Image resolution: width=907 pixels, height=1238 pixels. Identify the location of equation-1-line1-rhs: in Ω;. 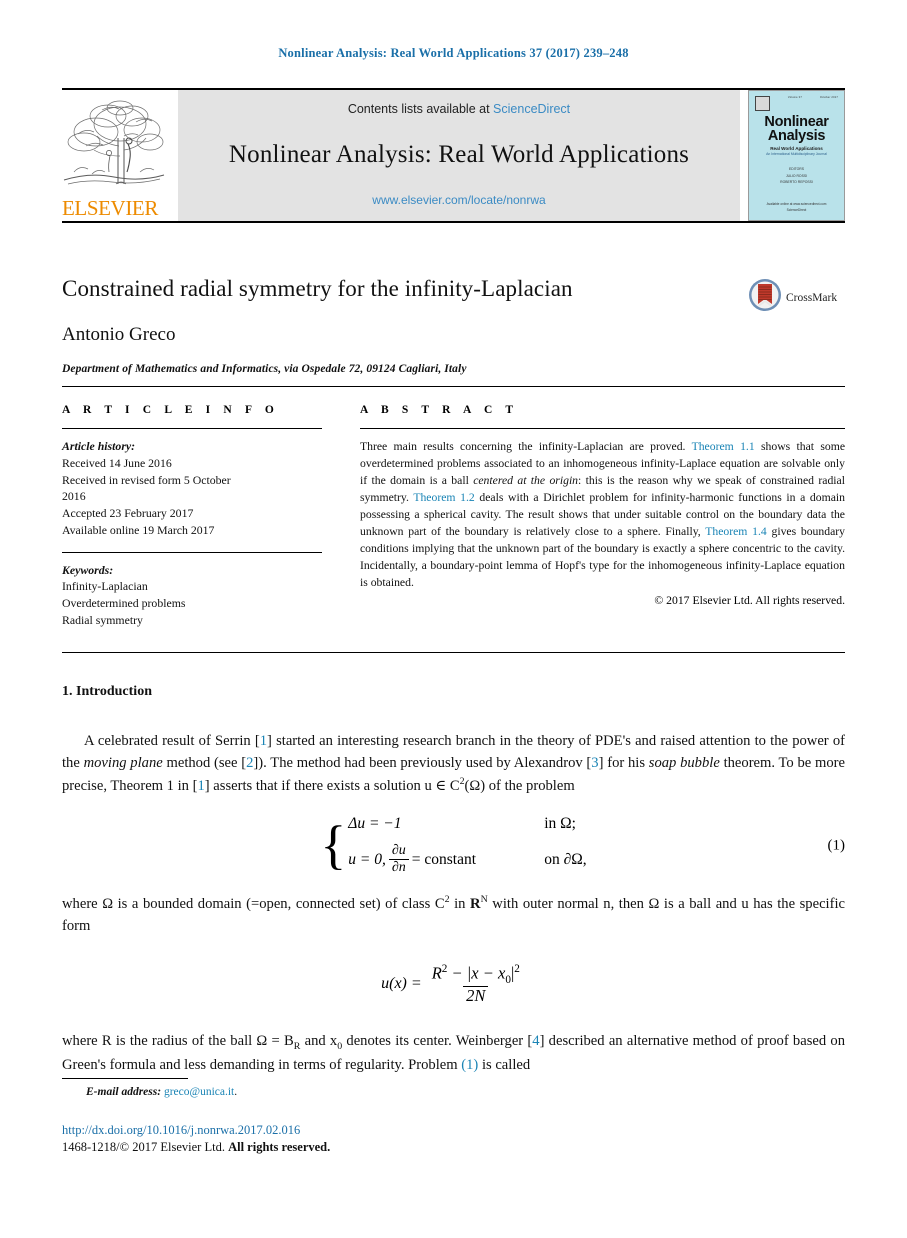
(560, 824).